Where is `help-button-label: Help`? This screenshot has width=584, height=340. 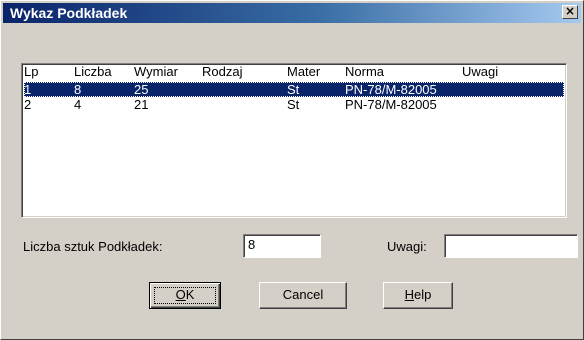 help-button-label: Help is located at coordinates (418, 294).